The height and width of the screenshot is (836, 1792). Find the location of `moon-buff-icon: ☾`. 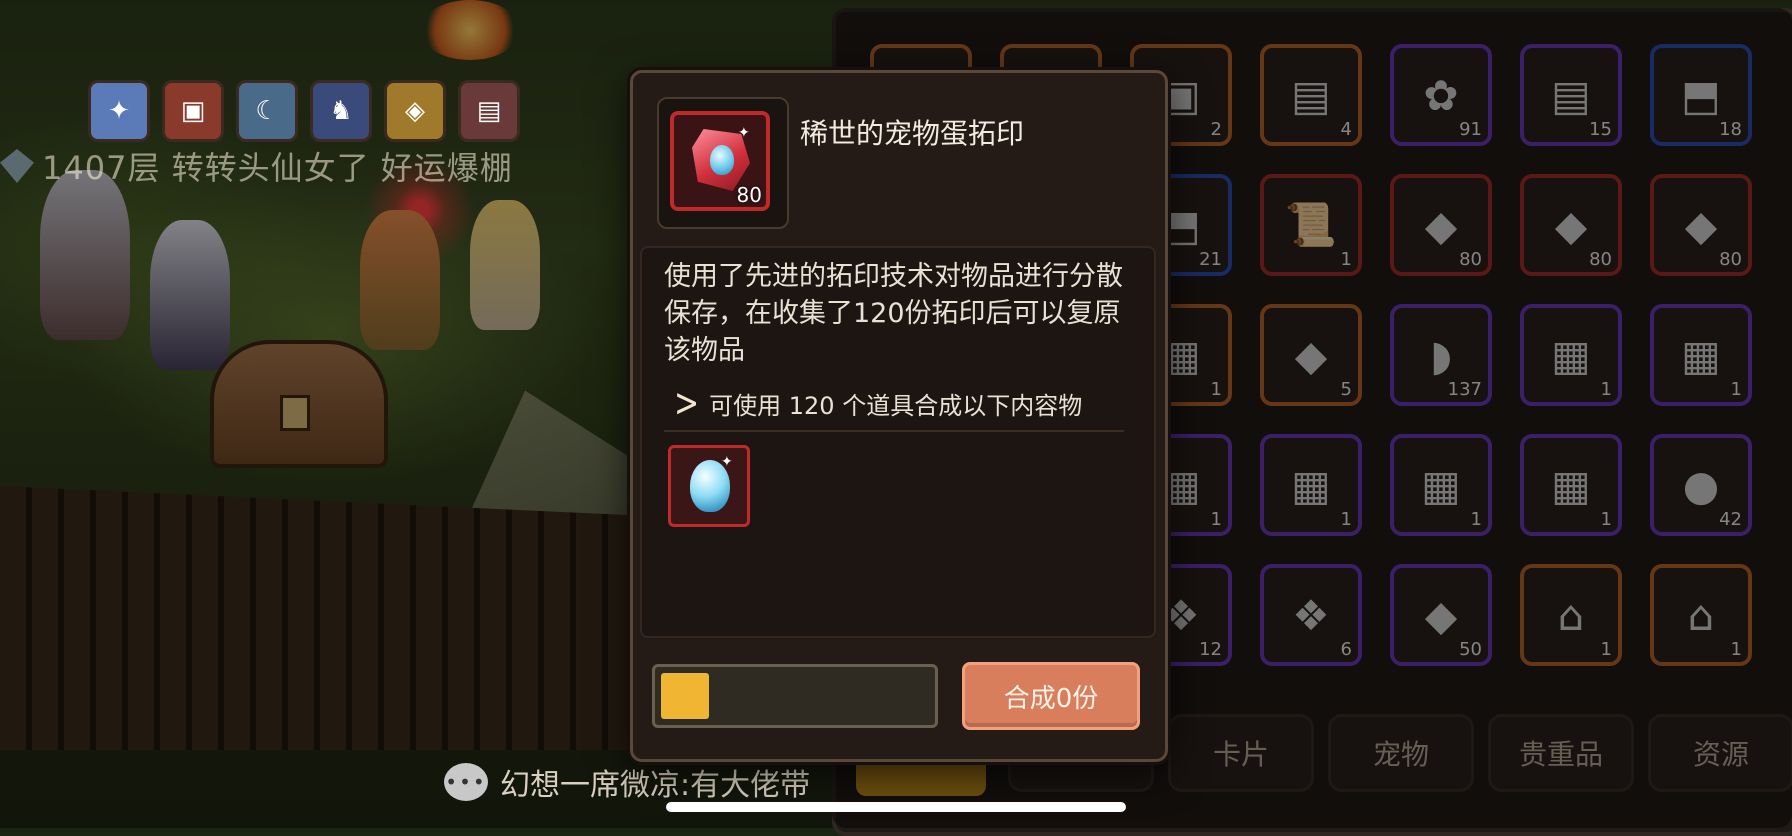

moon-buff-icon: ☾ is located at coordinates (267, 111).